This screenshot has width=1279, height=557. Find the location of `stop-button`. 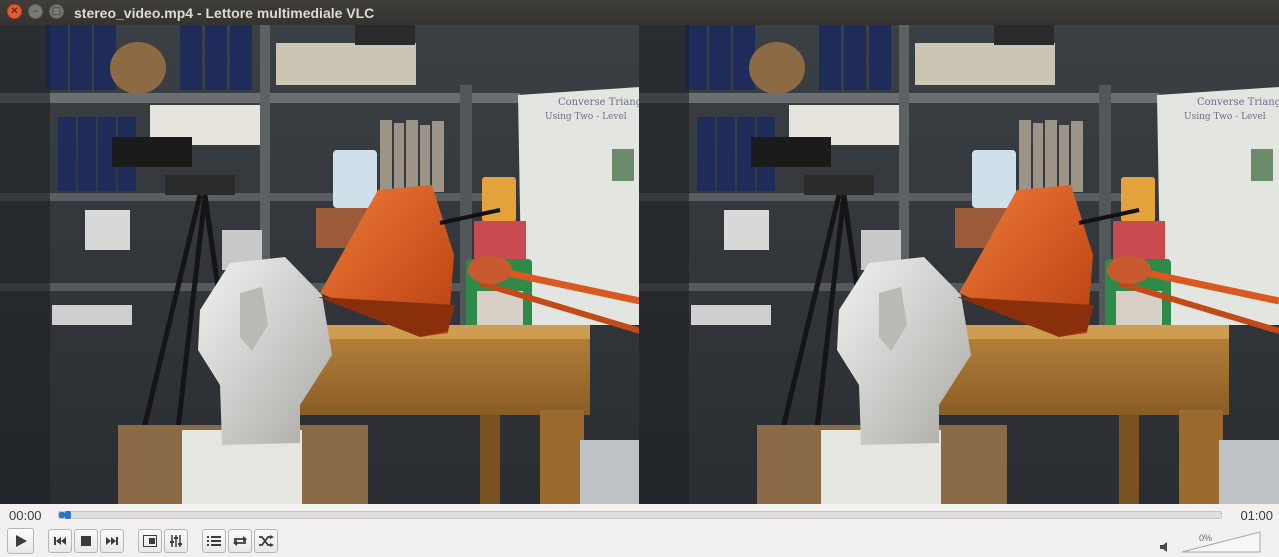

stop-button is located at coordinates (86, 541).